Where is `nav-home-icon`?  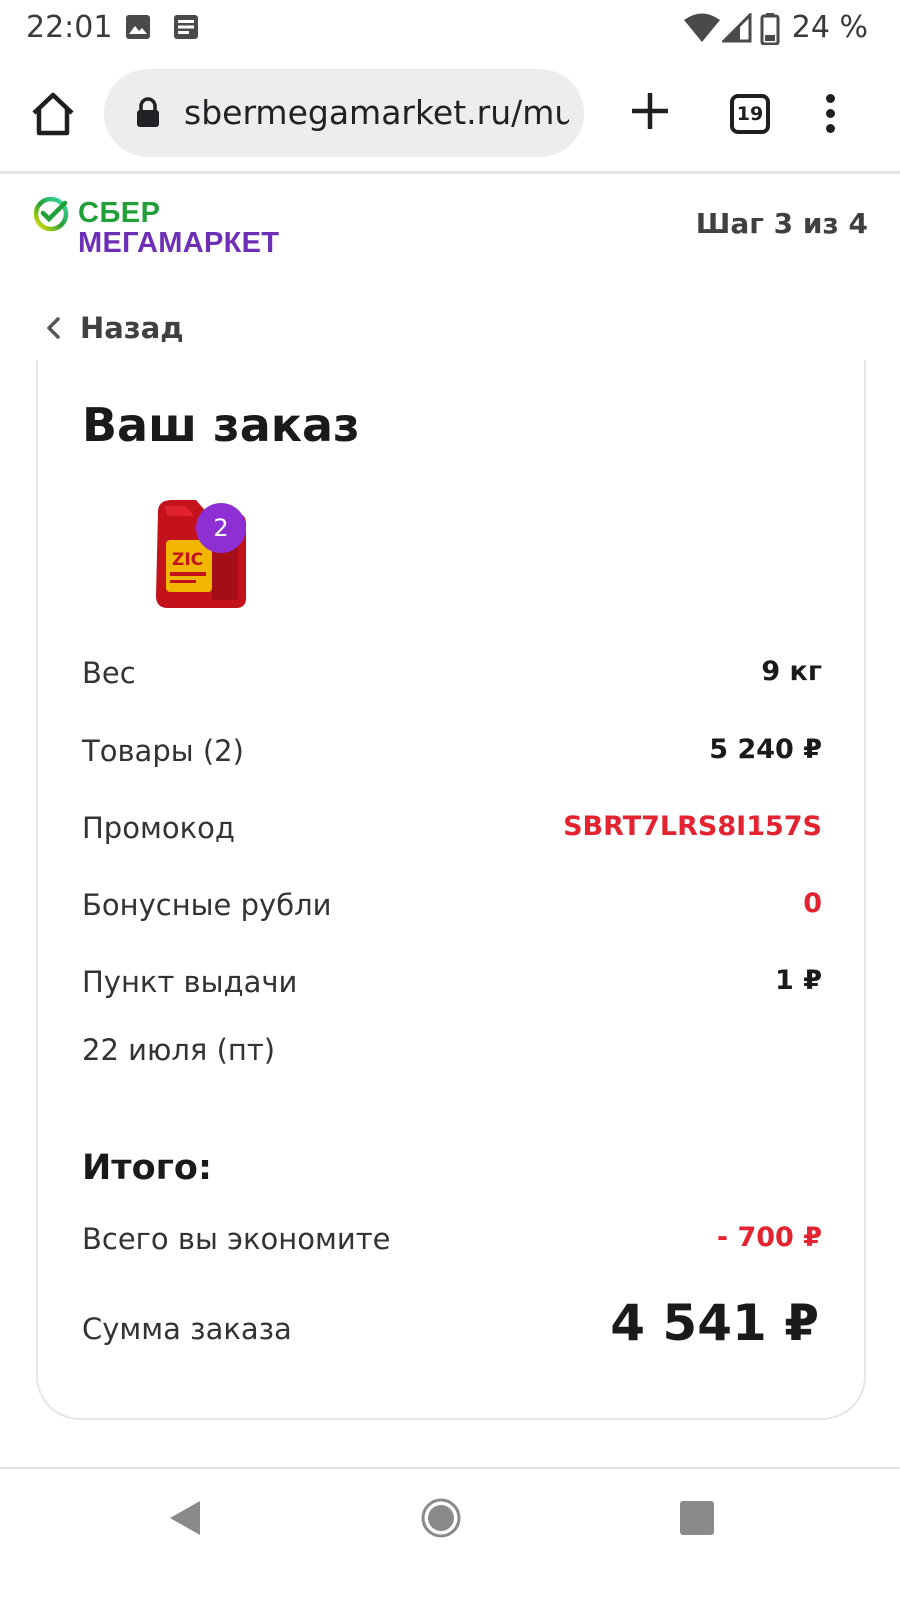 nav-home-icon is located at coordinates (441, 1518).